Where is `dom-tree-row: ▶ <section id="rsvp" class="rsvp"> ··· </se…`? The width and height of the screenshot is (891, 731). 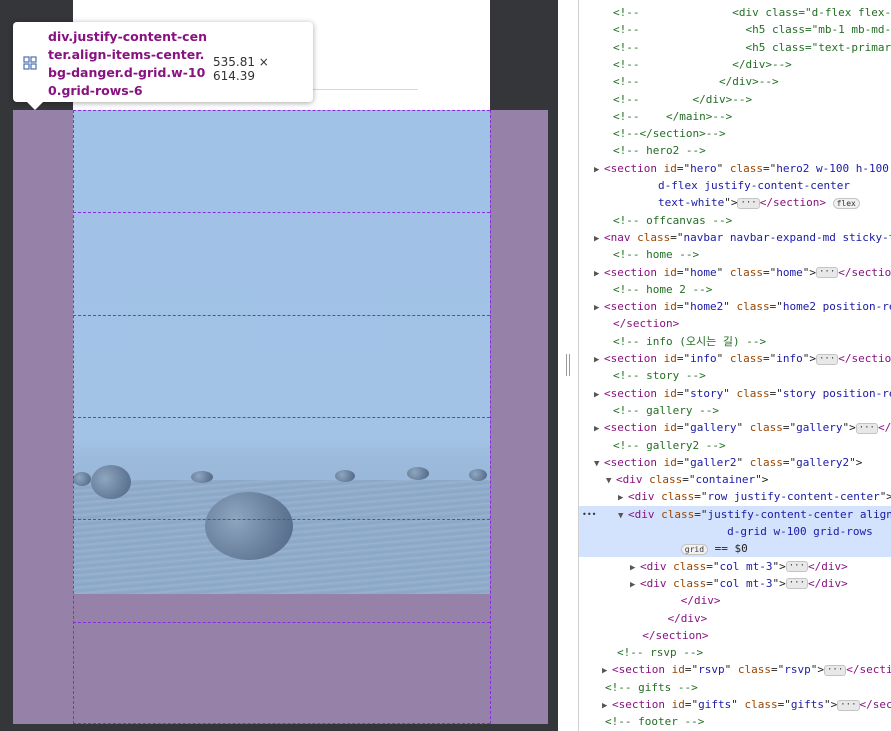
dom-tree-row: ▶ <section id="rsvp" class="rsvp"> ··· </se… is located at coordinates (735, 669).